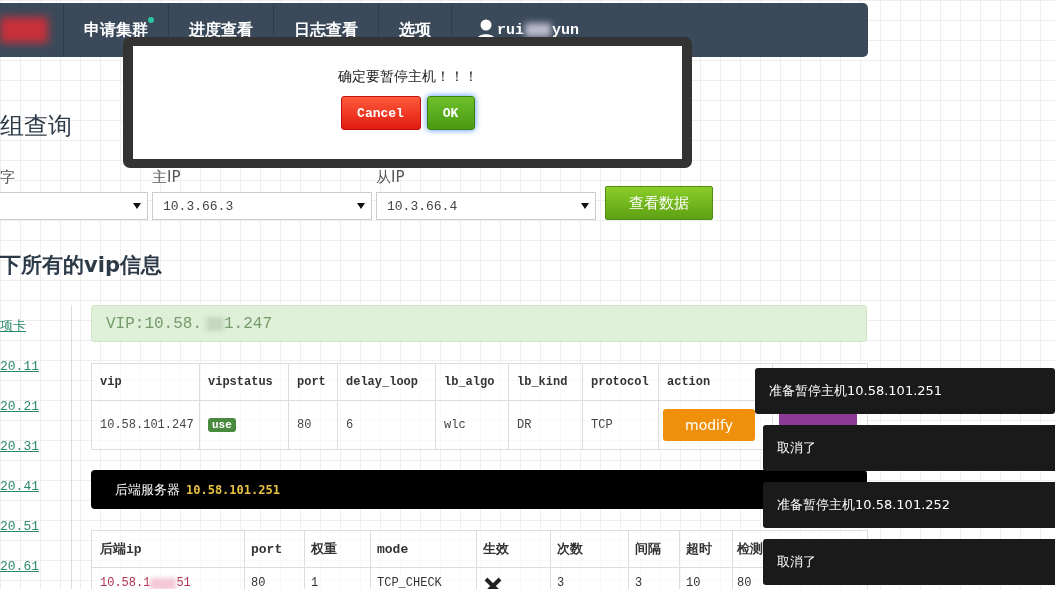 The image size is (1055, 589). Describe the element at coordinates (125, 582) in the screenshot. I see `backend-ip-cell: 10.58.1` at that location.